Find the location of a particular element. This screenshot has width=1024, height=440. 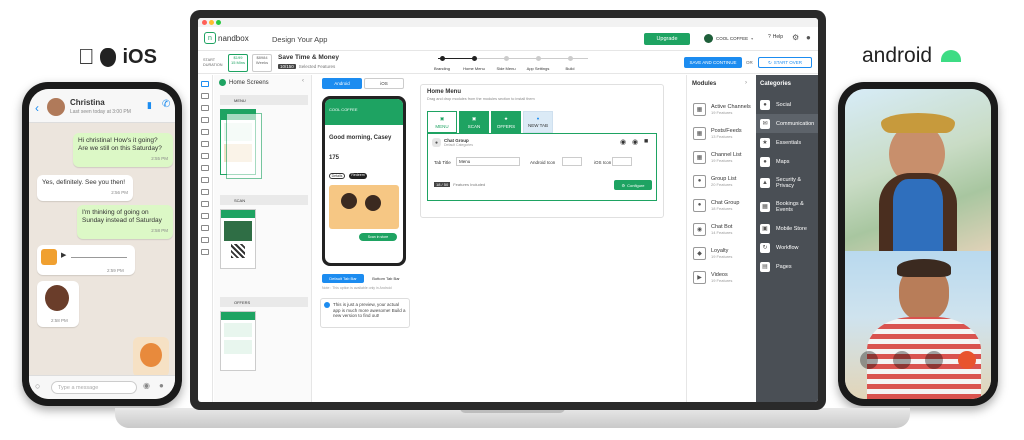

preview-redeem-button: Redeem is located at coordinates (358, 176).